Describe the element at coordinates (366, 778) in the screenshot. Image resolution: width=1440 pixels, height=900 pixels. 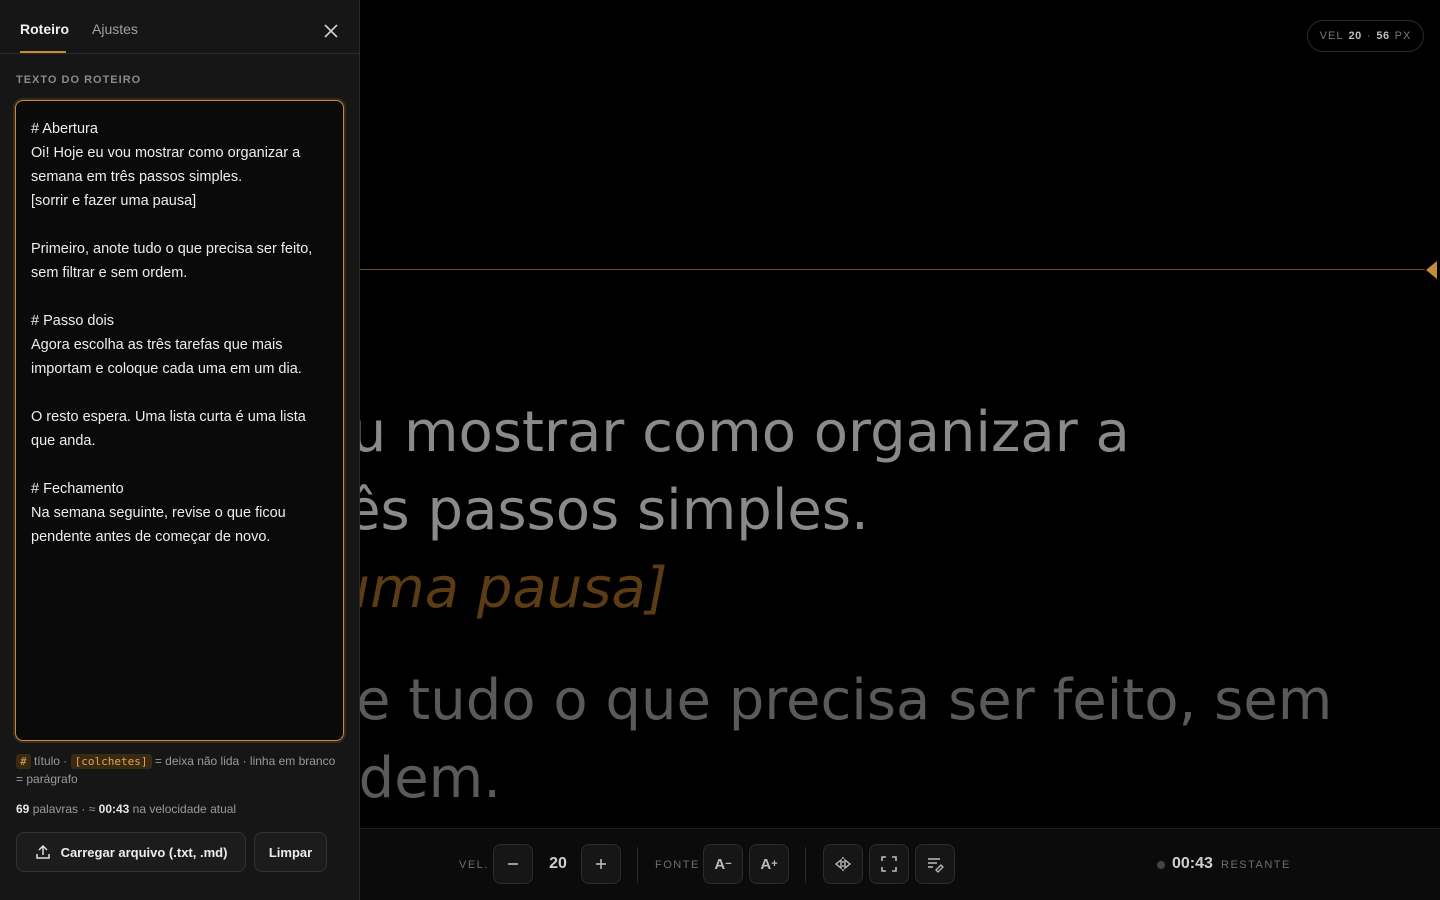
I see `script-line: m ordem.` at that location.